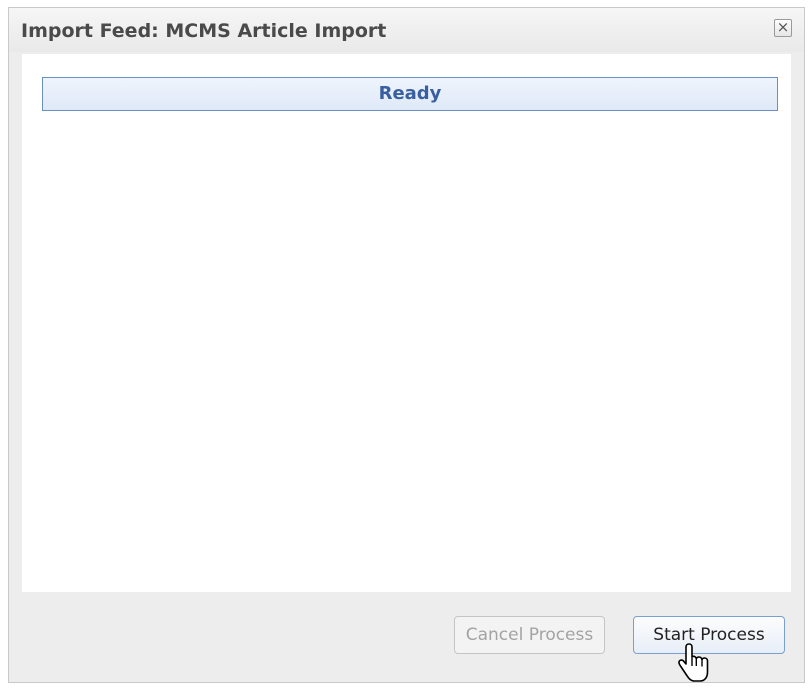  I want to click on status-text: Ready, so click(410, 93).